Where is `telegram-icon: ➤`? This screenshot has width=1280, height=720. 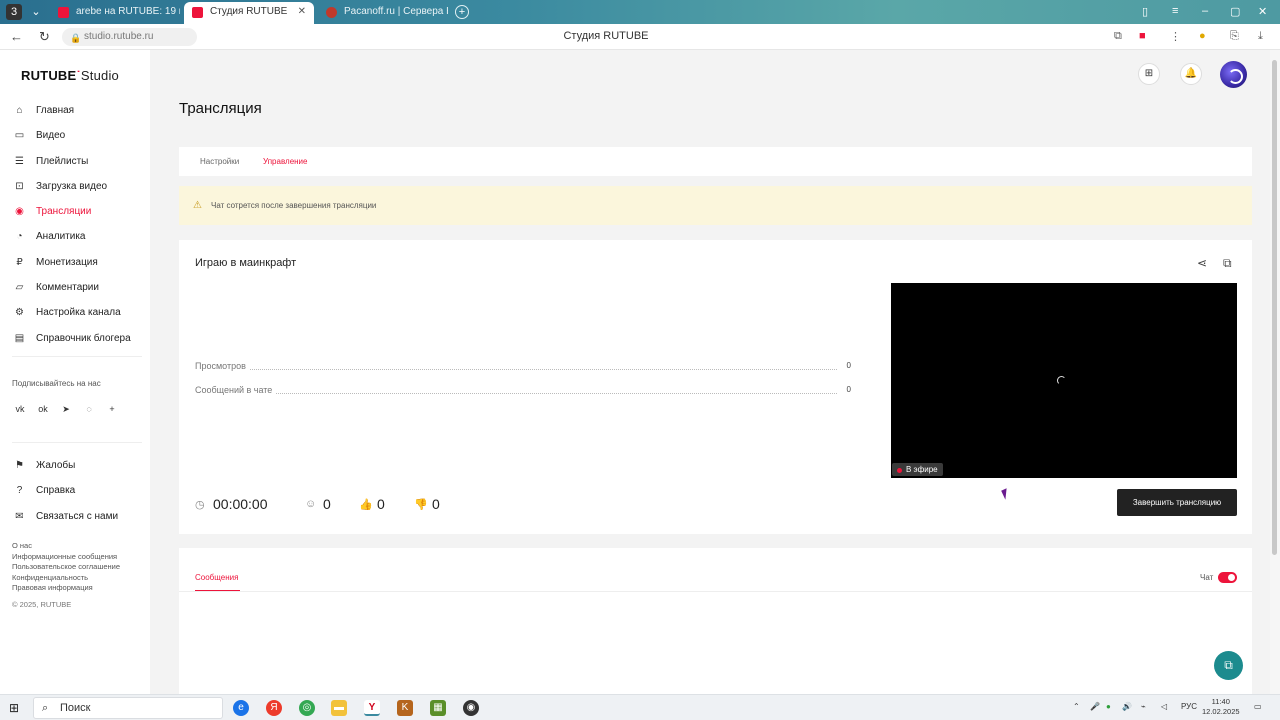
telegram-icon: ➤ is located at coordinates (66, 409).